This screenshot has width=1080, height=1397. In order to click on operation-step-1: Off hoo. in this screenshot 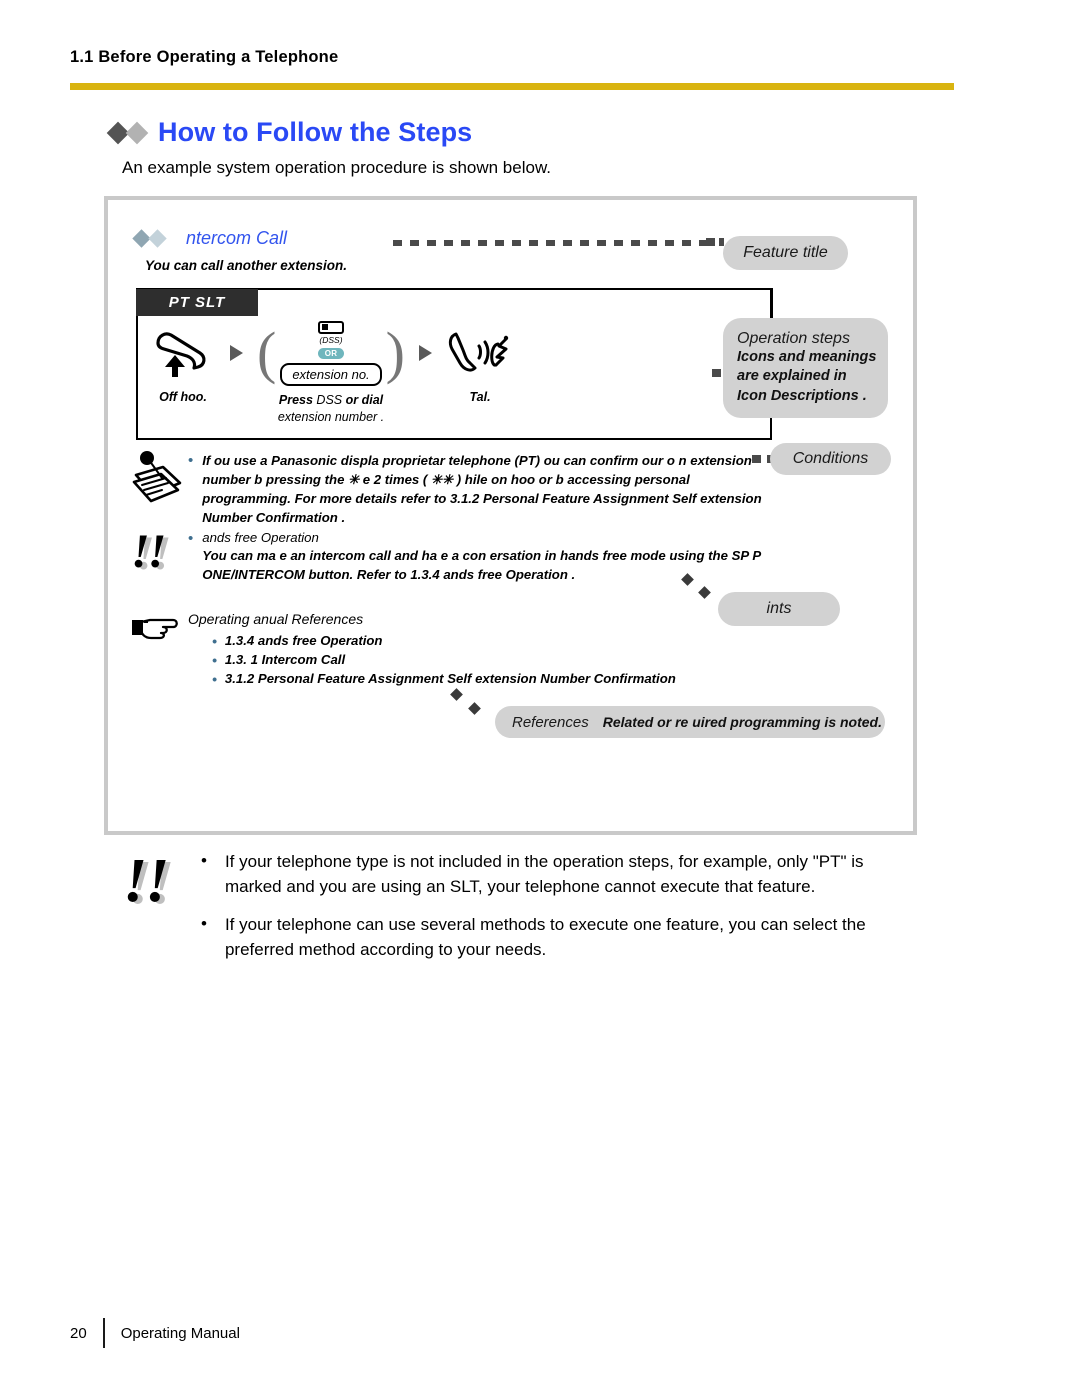, I will do `click(183, 364)`.